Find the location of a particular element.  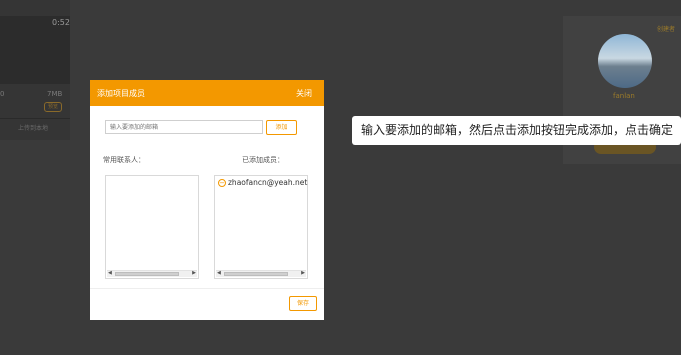

avatar is located at coordinates (625, 61).